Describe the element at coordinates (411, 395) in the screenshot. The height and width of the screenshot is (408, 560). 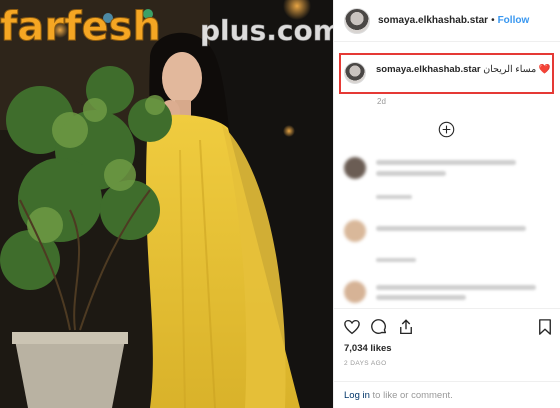
I see `login-suffix: to like or comment.` at that location.